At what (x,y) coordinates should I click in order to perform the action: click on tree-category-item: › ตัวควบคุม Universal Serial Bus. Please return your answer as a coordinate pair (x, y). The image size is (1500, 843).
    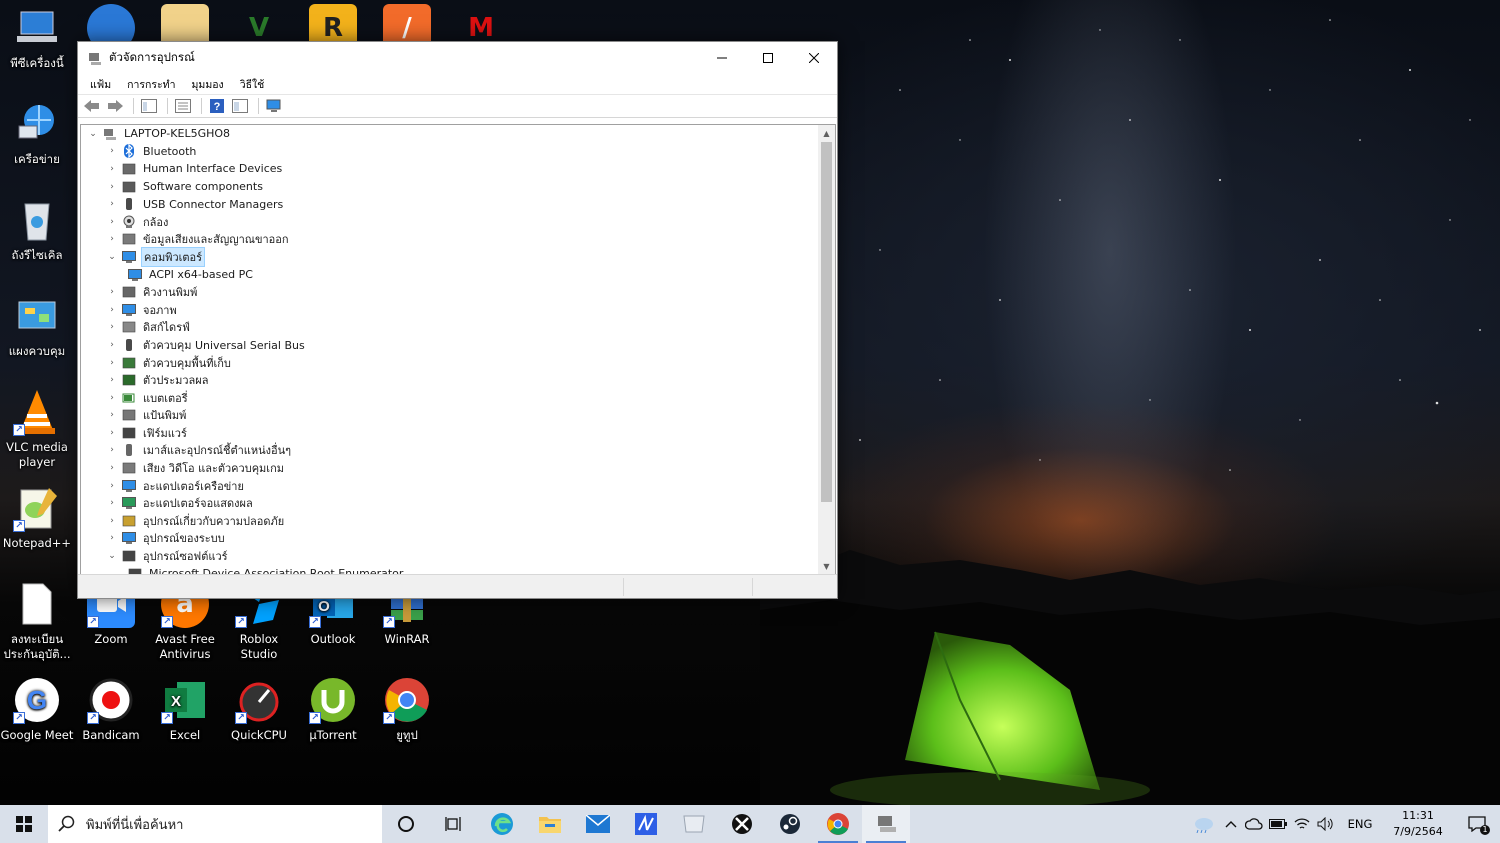
    Looking at the image, I should click on (451, 345).